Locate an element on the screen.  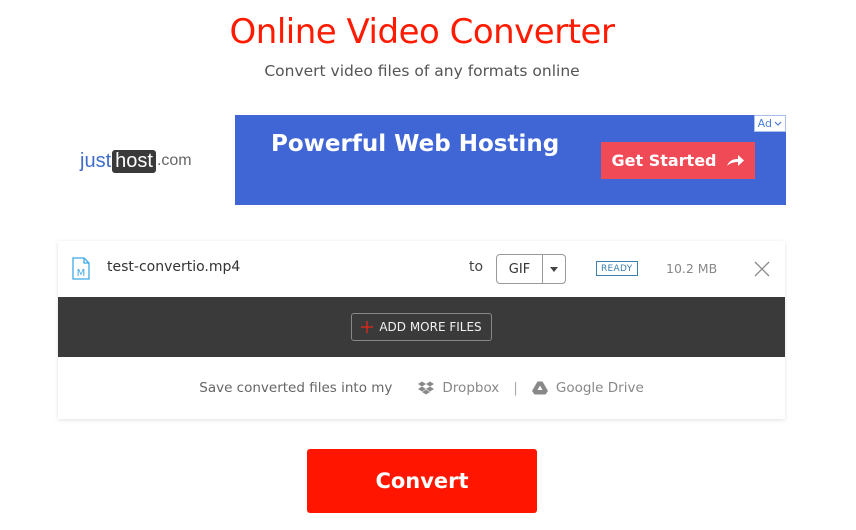
page-title: Online Video Converter is located at coordinates (422, 32).